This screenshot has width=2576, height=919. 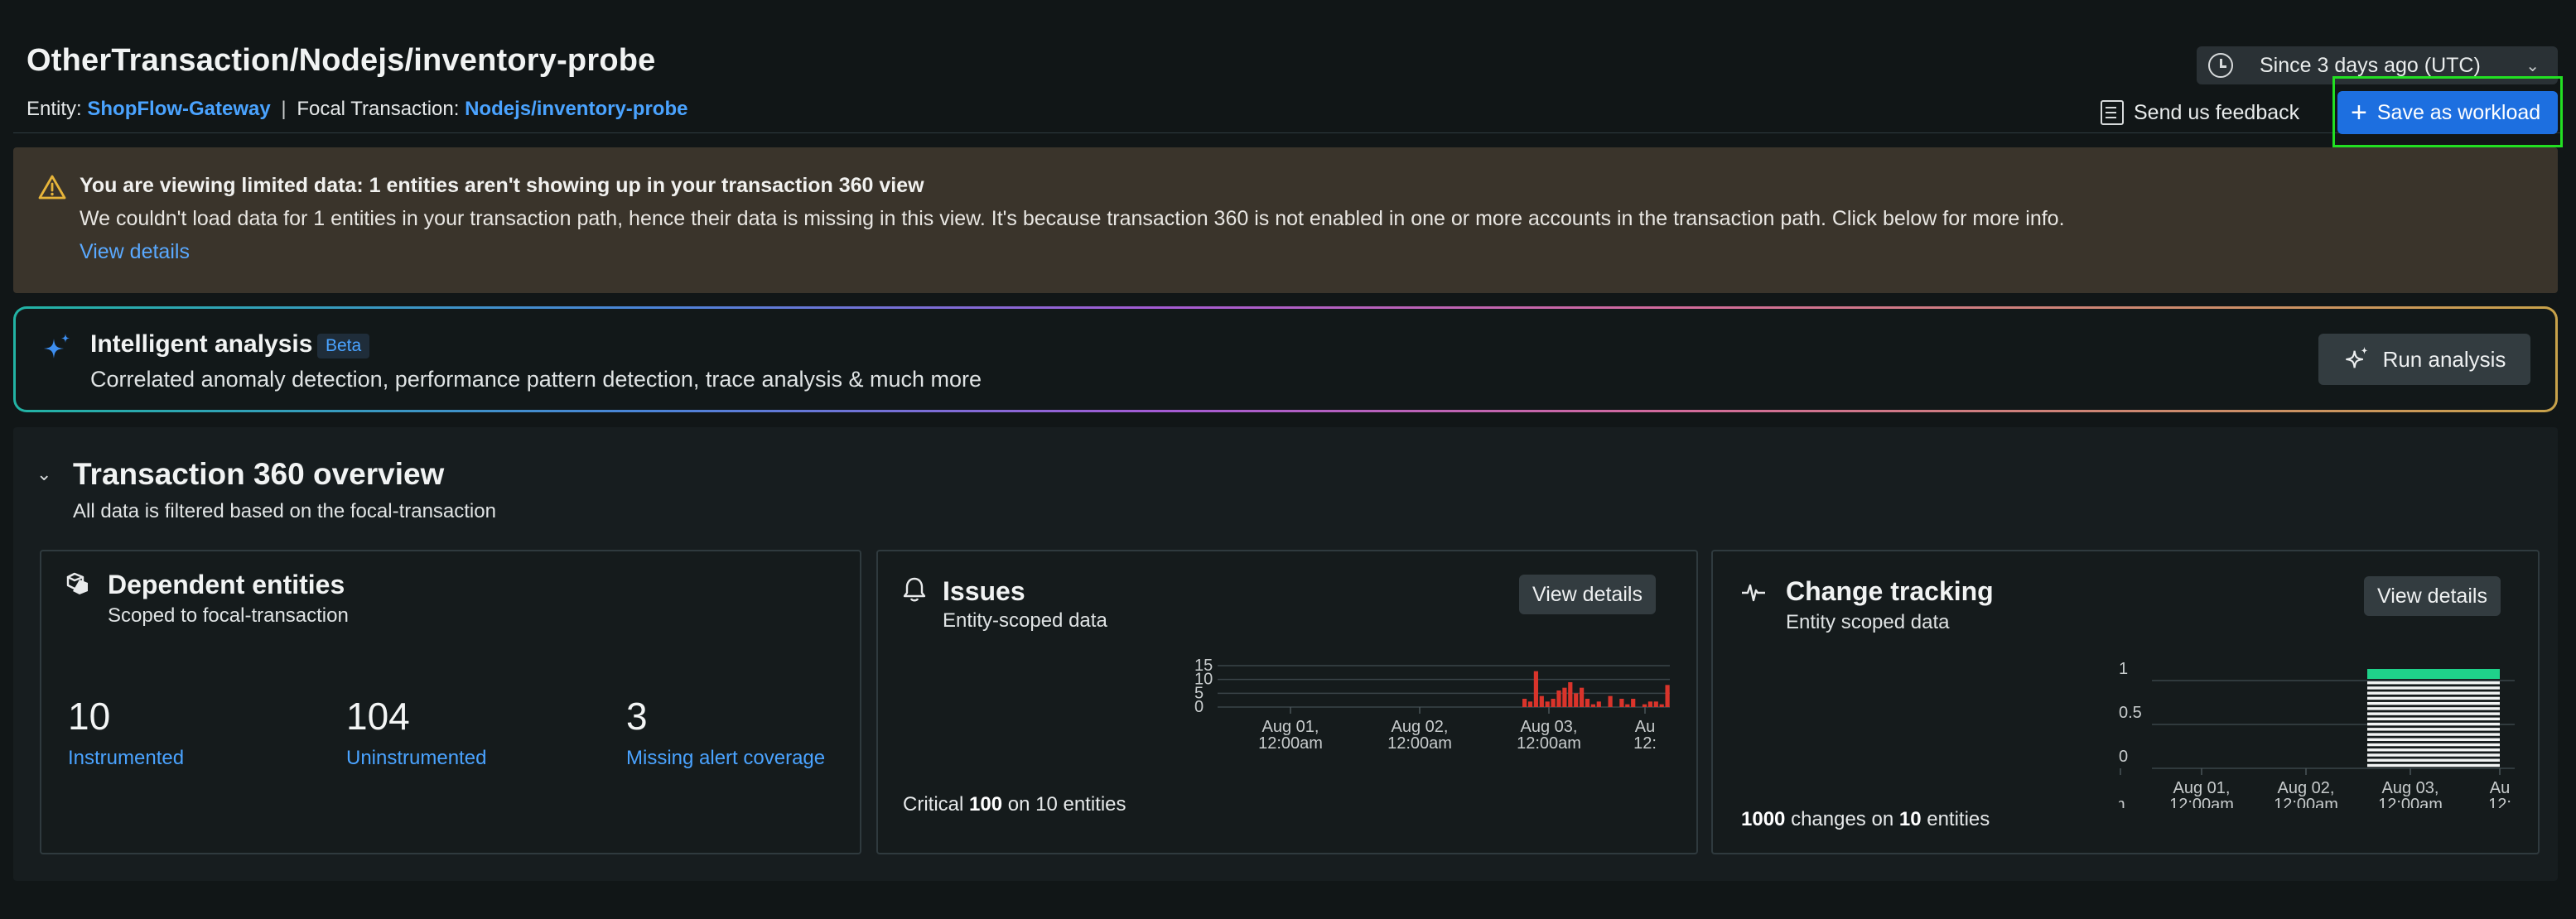 What do you see at coordinates (259, 474) in the screenshot?
I see `overview-title: Transaction 360 overview` at bounding box center [259, 474].